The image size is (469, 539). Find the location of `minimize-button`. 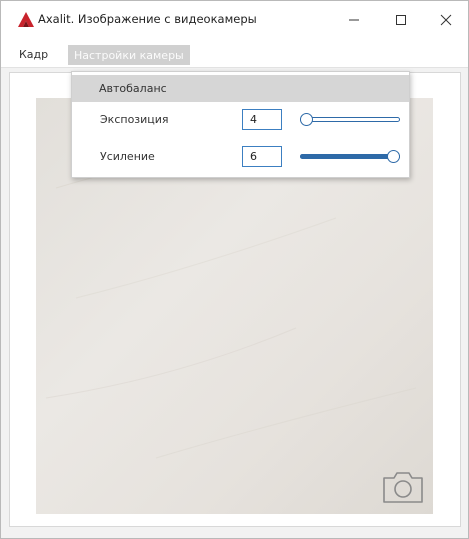

minimize-button is located at coordinates (354, 20).